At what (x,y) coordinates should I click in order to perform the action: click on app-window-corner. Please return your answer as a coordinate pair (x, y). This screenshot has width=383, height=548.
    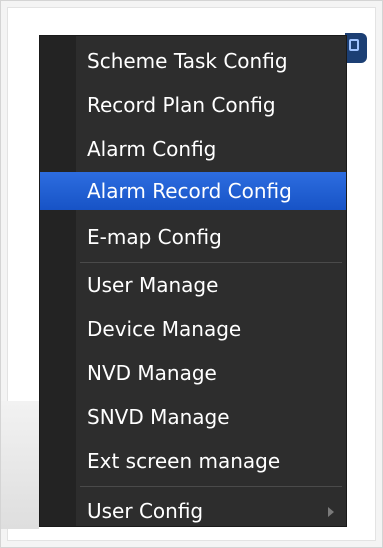
    Looking at the image, I should click on (356, 48).